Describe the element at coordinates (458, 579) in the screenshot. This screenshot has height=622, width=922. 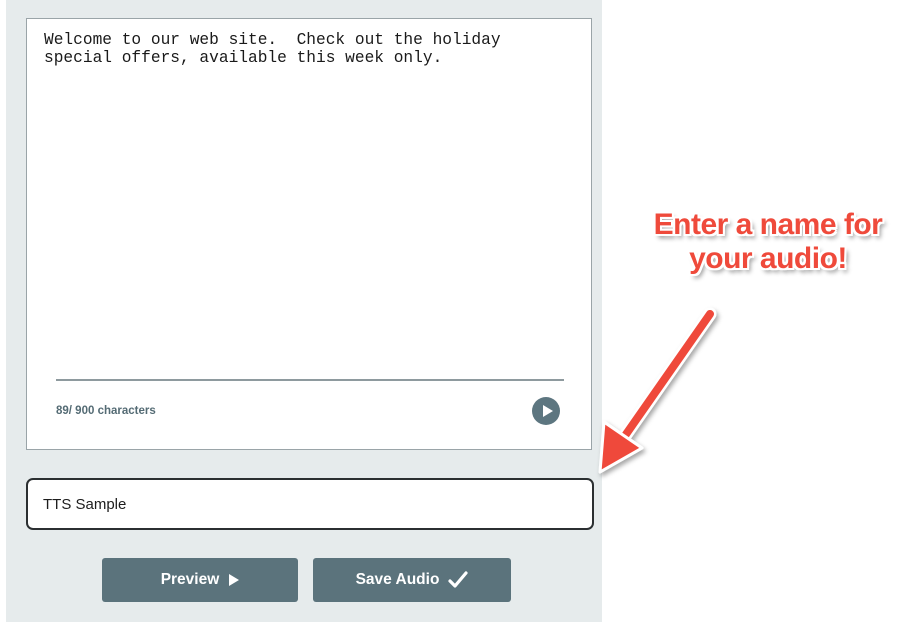
I see `checkmark-icon` at that location.